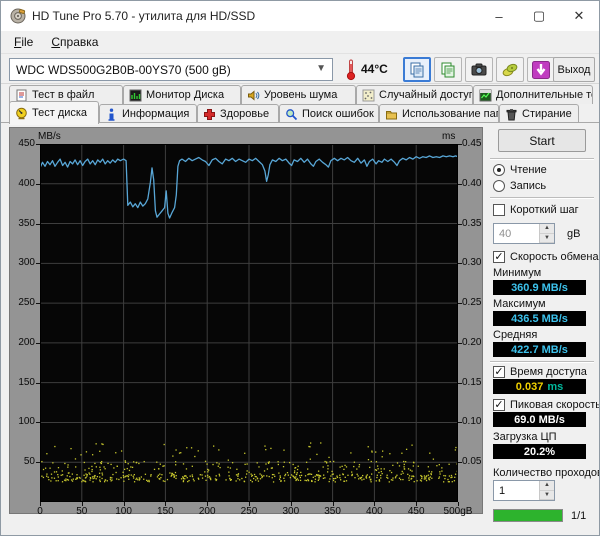 The width and height of the screenshot is (600, 536). Describe the element at coordinates (472, 382) in the screenshot. I see `tick-lab: 0.15` at that location.